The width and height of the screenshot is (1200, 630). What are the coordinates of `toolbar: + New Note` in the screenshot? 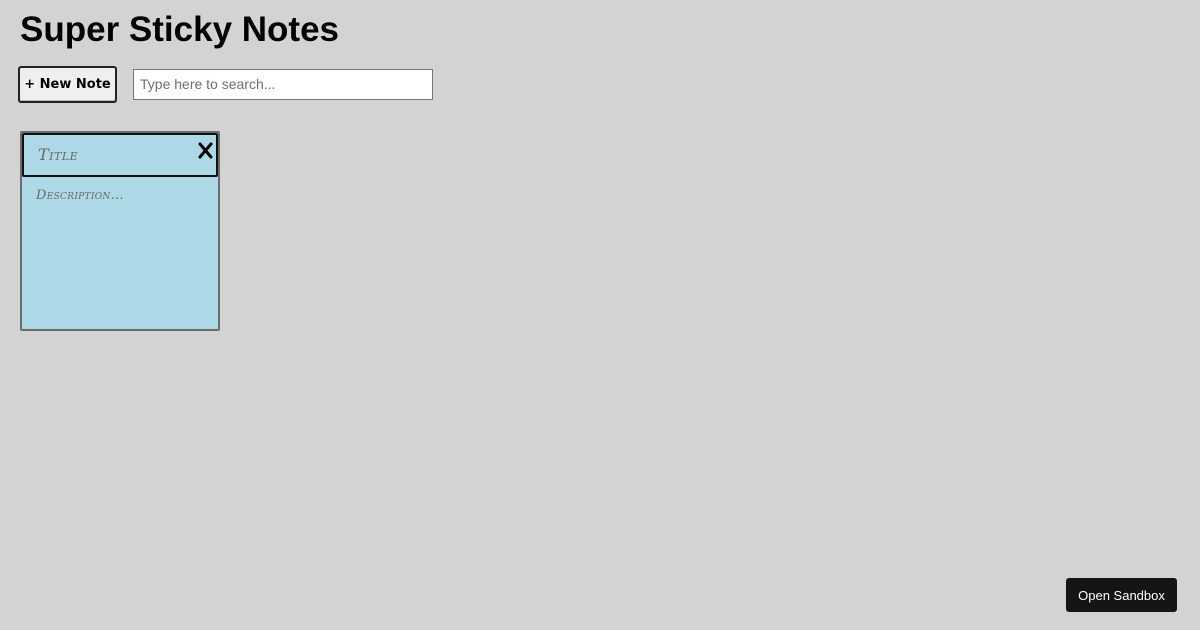 It's located at (225, 84).